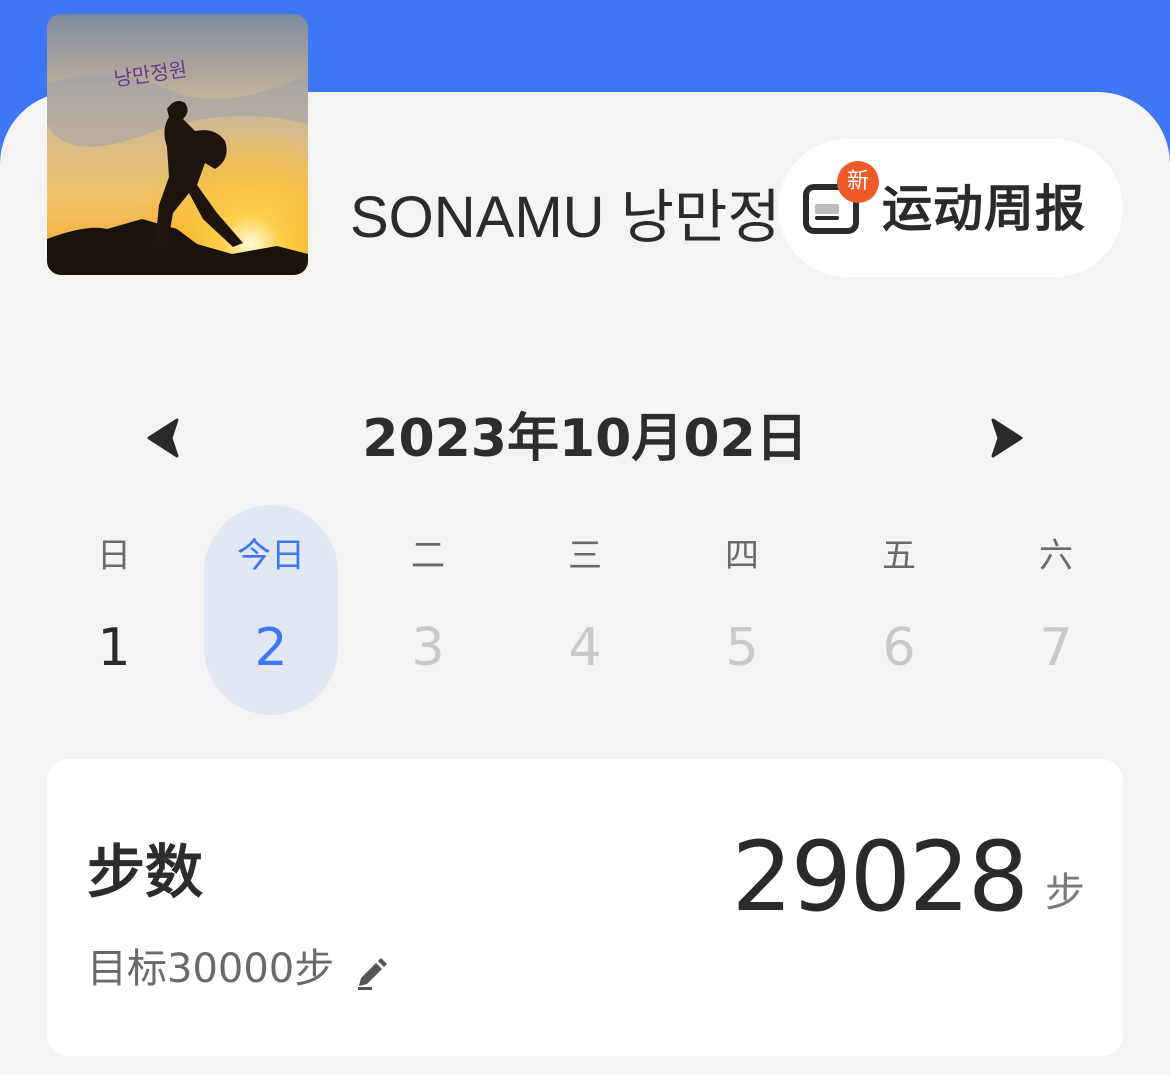  Describe the element at coordinates (899, 610) in the screenshot. I see `day-column-6: 五 6` at that location.